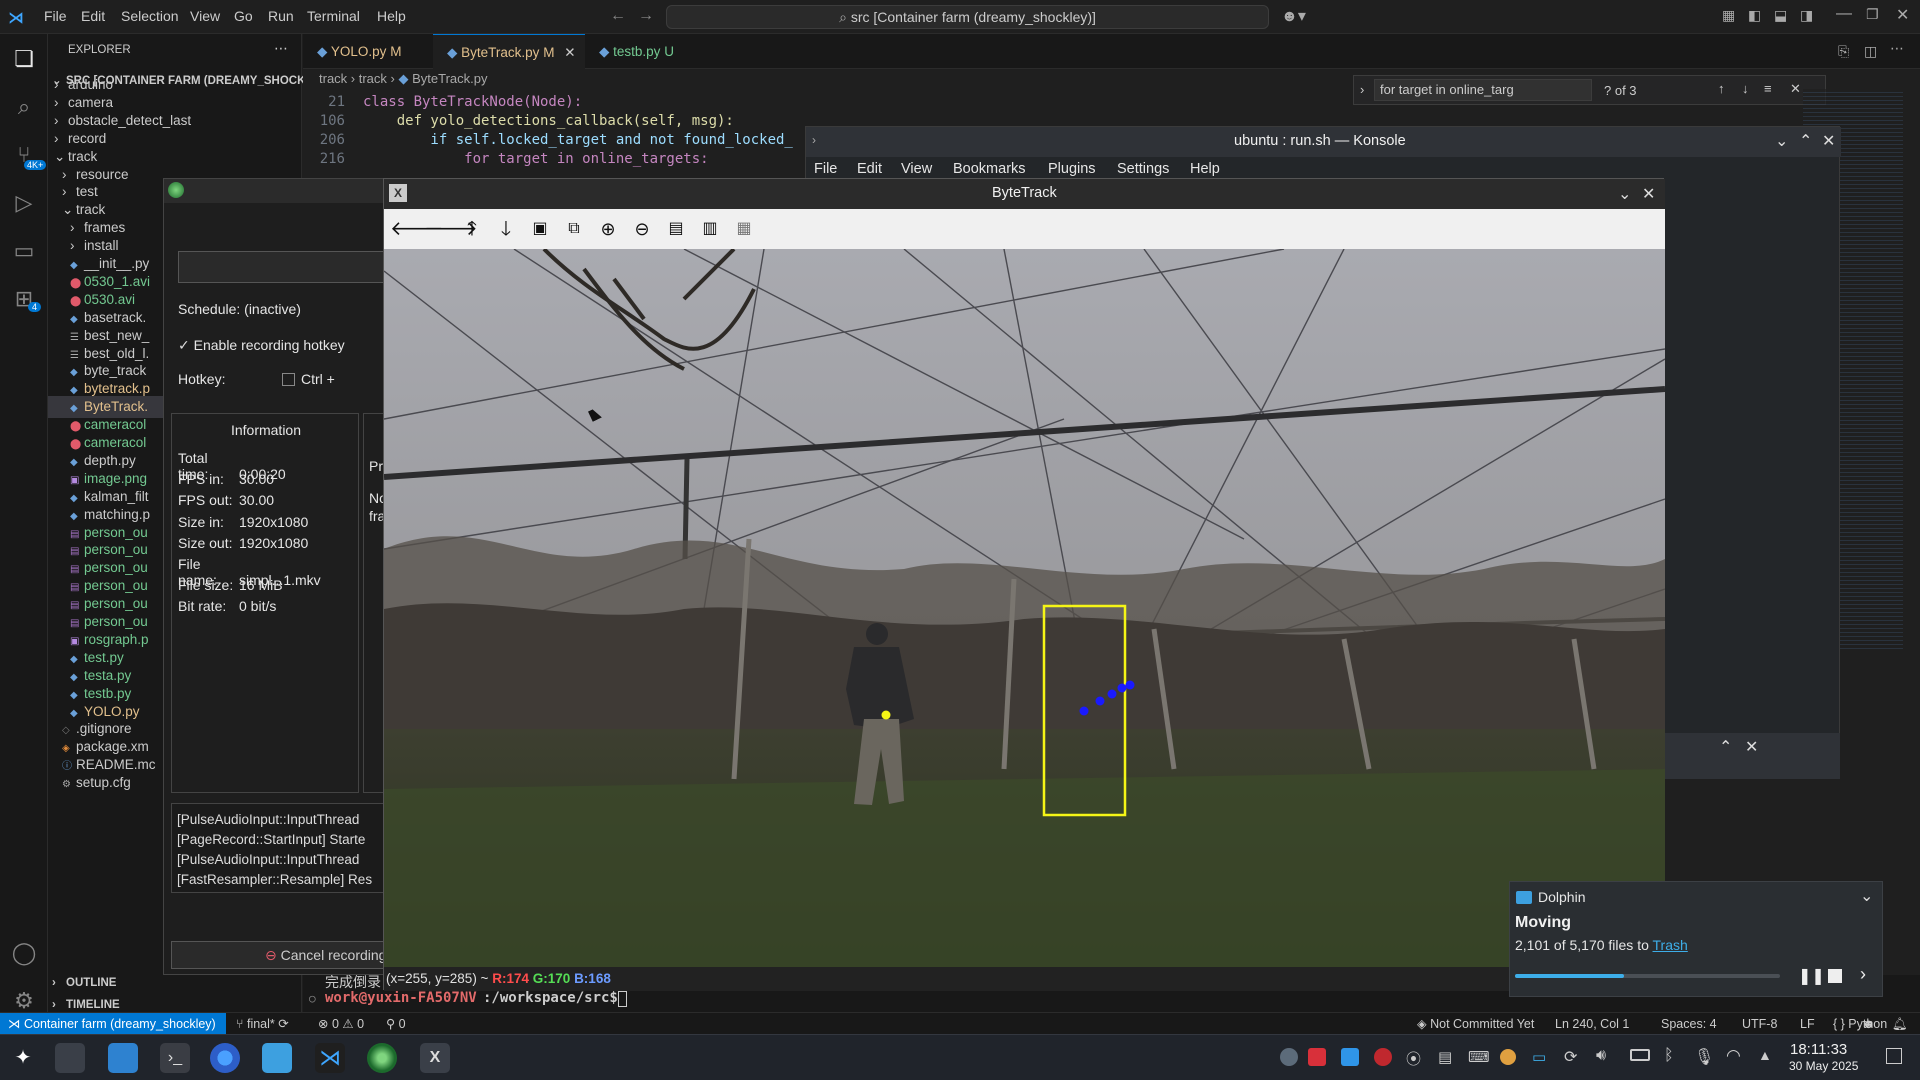  What do you see at coordinates (24, 107) in the screenshot?
I see `search-icon: ⌕` at bounding box center [24, 107].